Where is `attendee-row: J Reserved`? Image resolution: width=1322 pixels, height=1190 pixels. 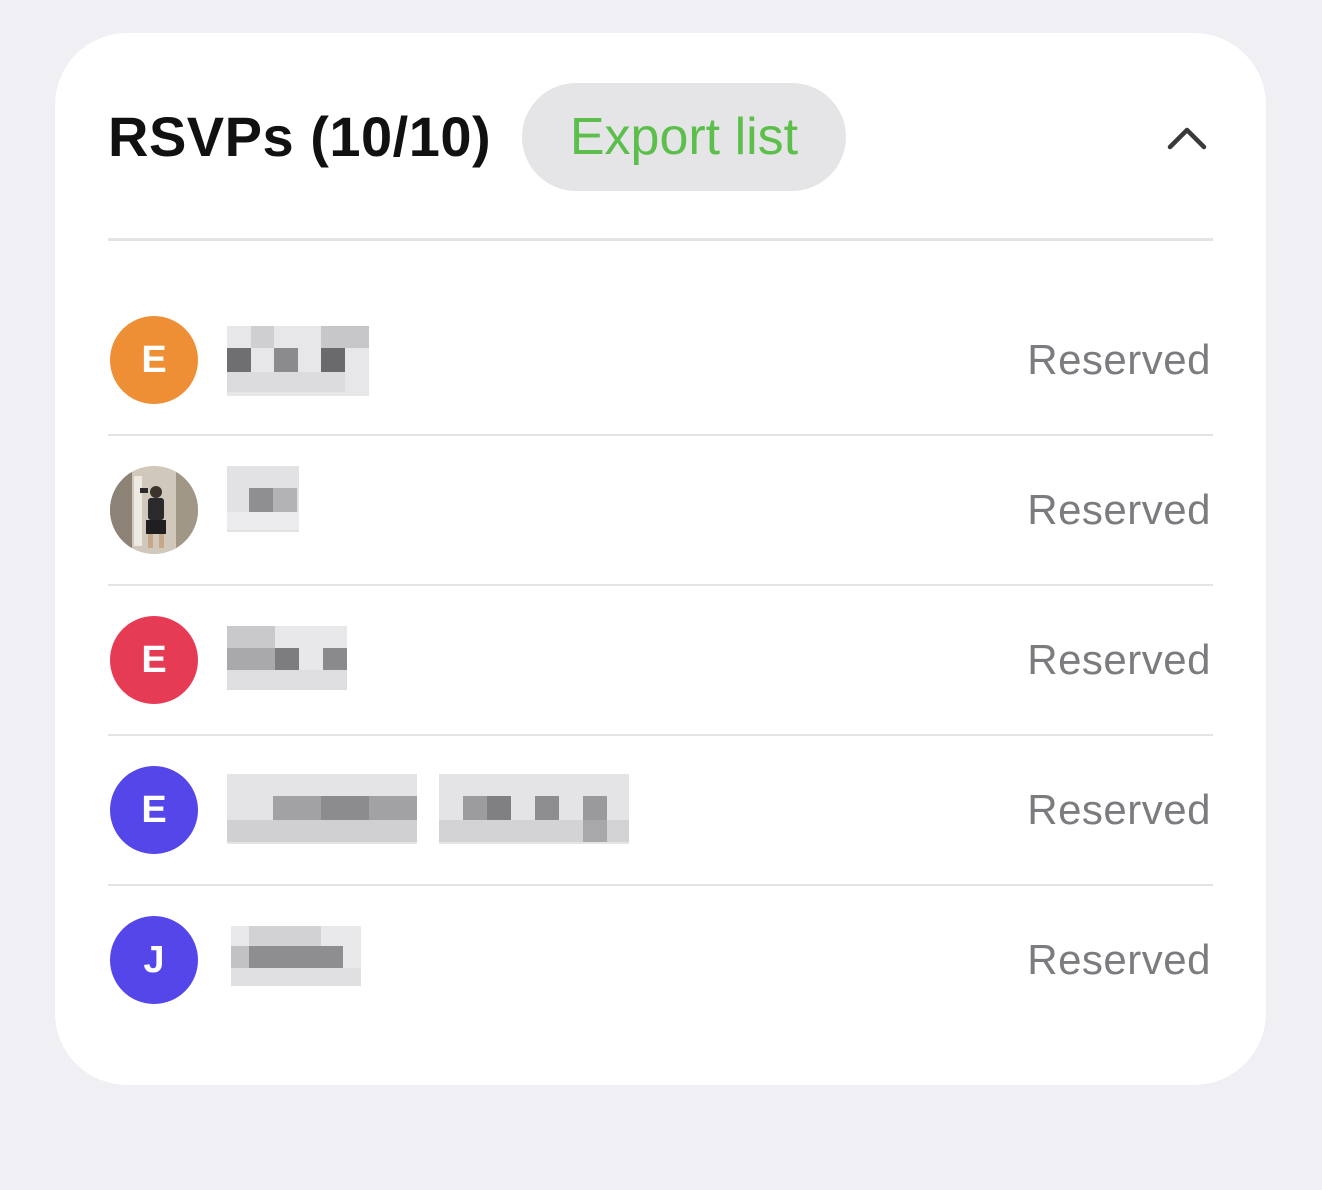 attendee-row: J Reserved is located at coordinates (660, 960).